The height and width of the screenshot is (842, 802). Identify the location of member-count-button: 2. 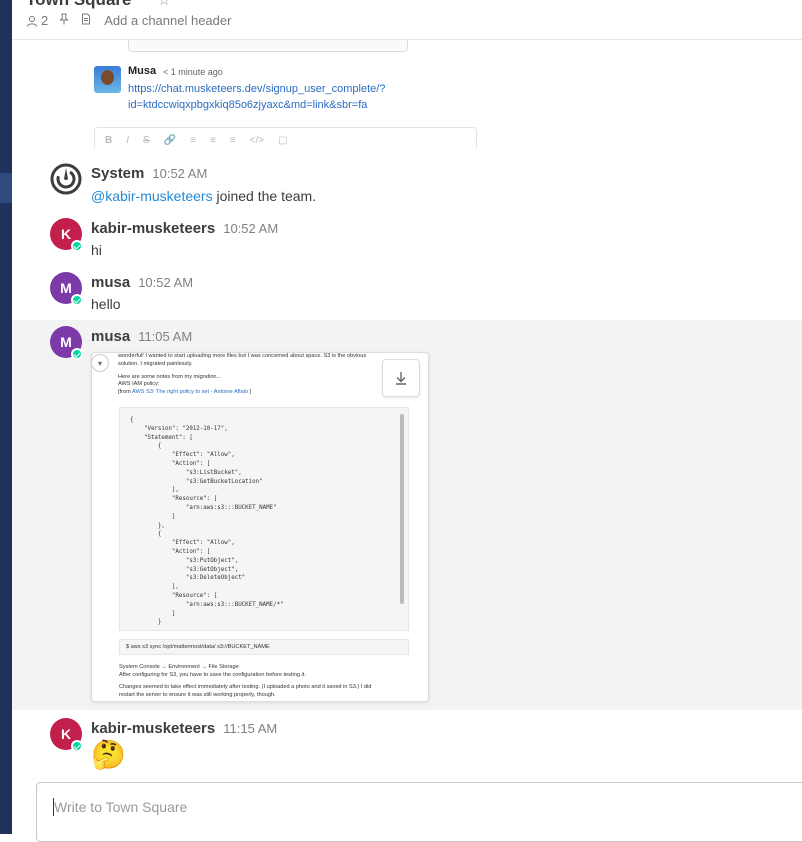
(37, 20).